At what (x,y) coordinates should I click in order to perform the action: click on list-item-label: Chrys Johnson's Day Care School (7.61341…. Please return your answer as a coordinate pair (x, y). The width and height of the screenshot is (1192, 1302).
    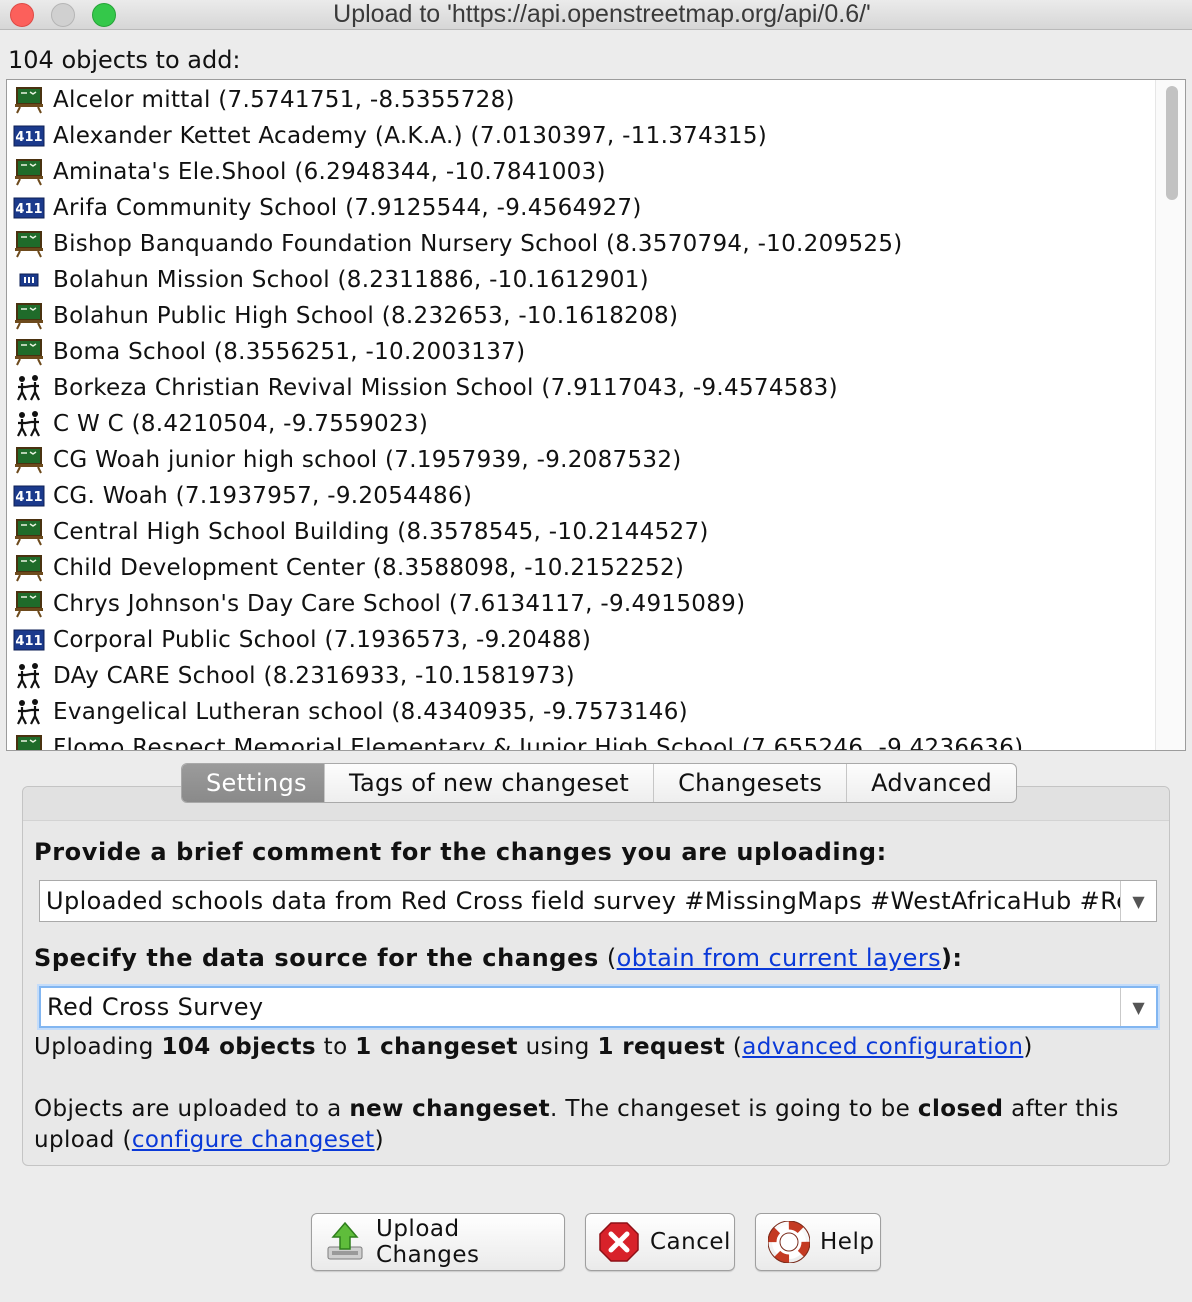
    Looking at the image, I should click on (399, 604).